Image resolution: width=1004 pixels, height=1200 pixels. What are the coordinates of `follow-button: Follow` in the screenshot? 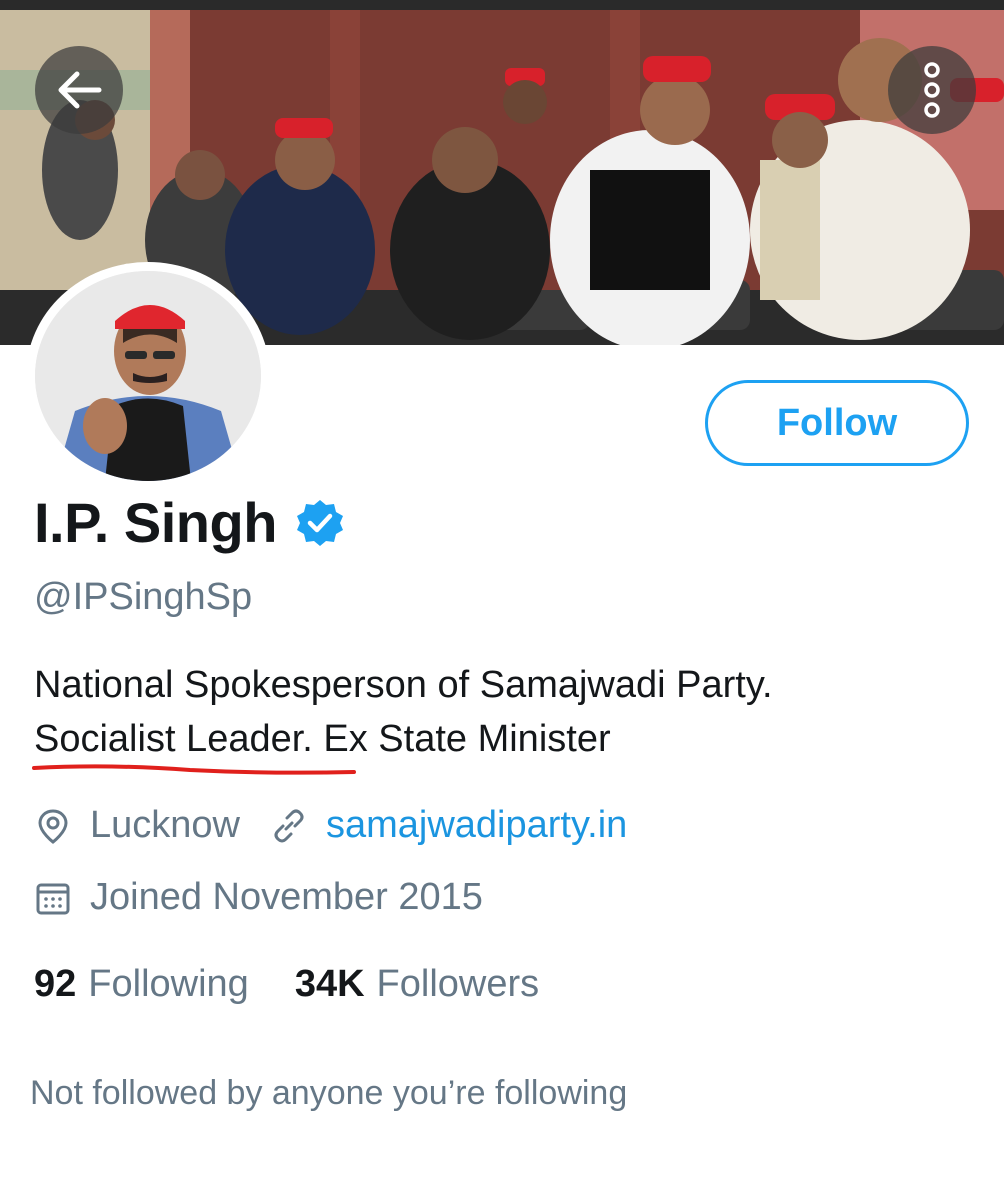 It's located at (837, 423).